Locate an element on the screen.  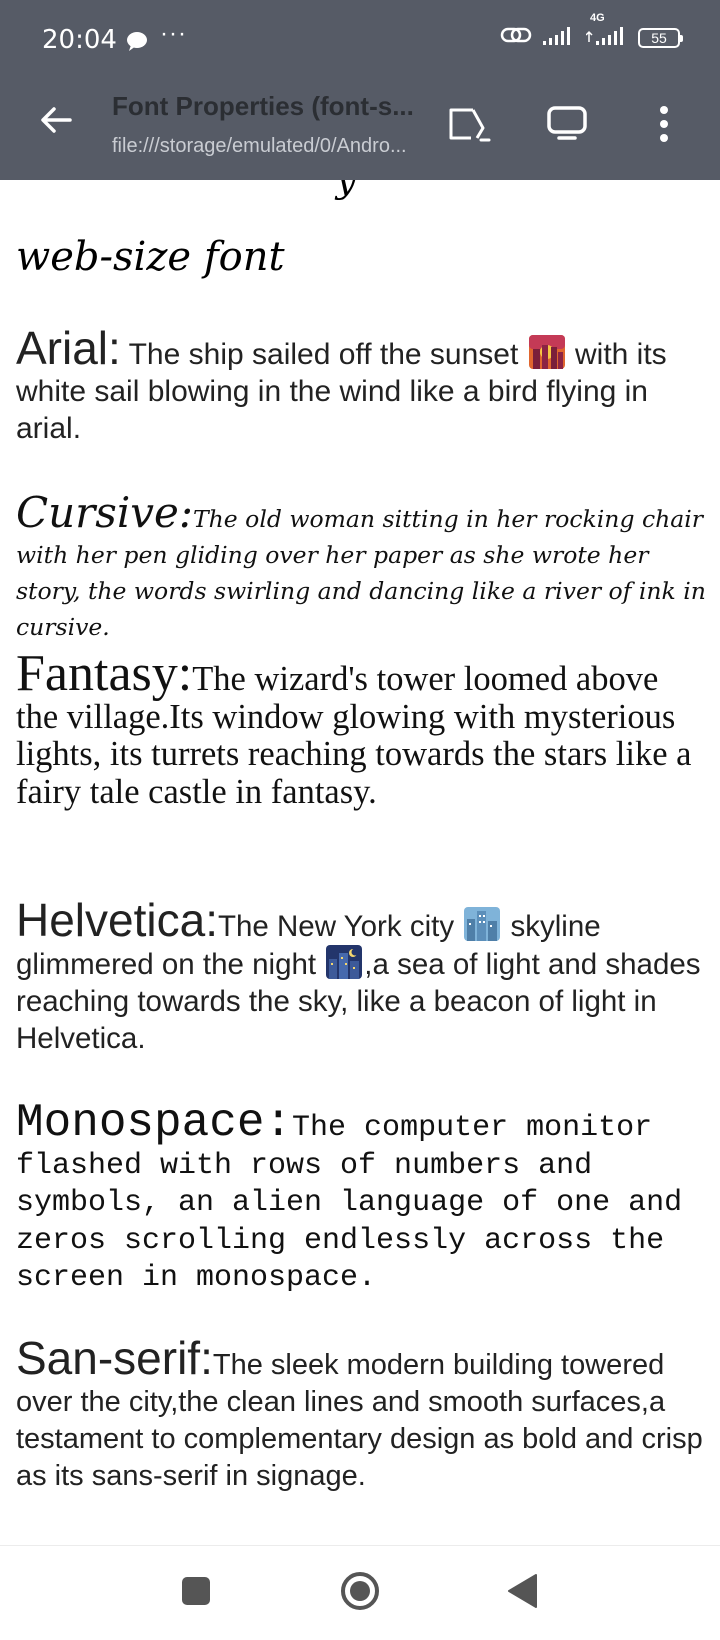
clipped-heading-remnant: y is located at coordinates (346, 190).